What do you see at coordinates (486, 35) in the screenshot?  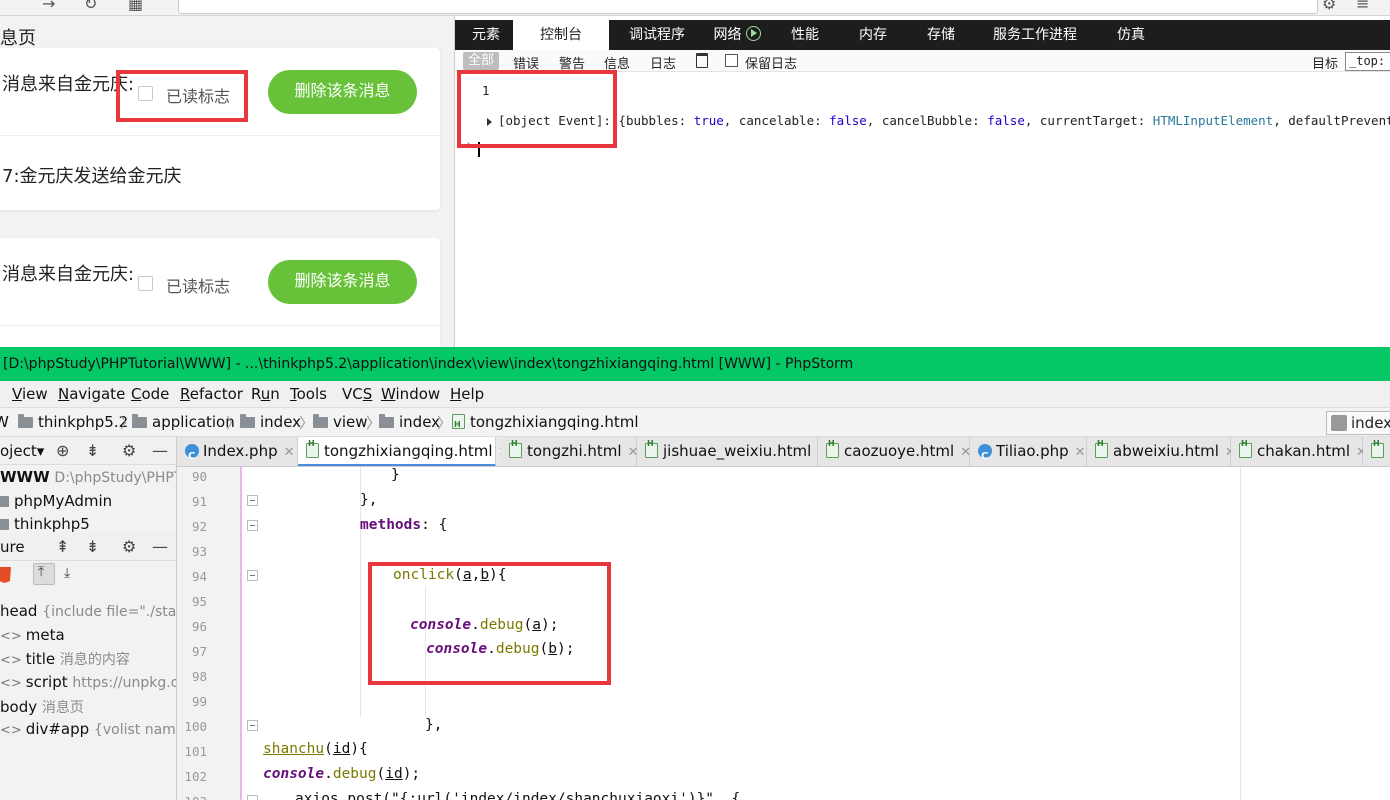 I see `tab-elements: 元素` at bounding box center [486, 35].